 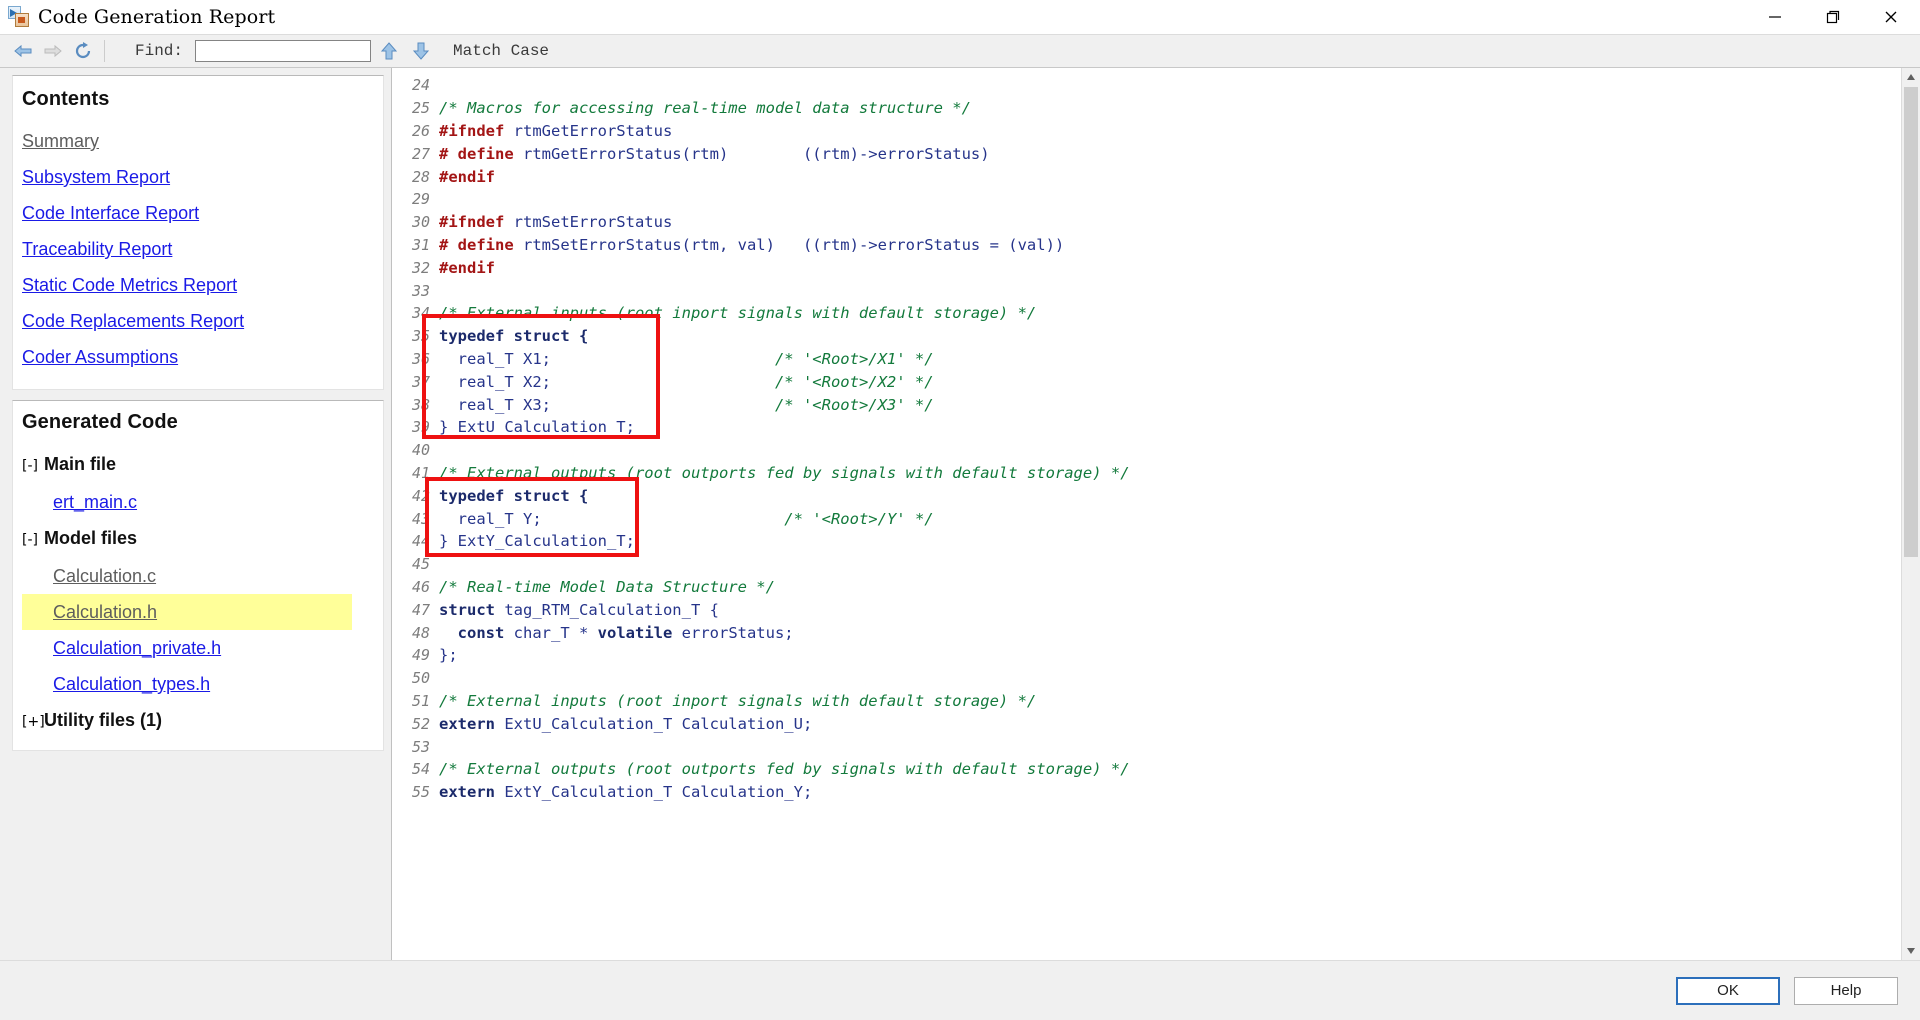 I want to click on back-arrow-icon, so click(x=23, y=51).